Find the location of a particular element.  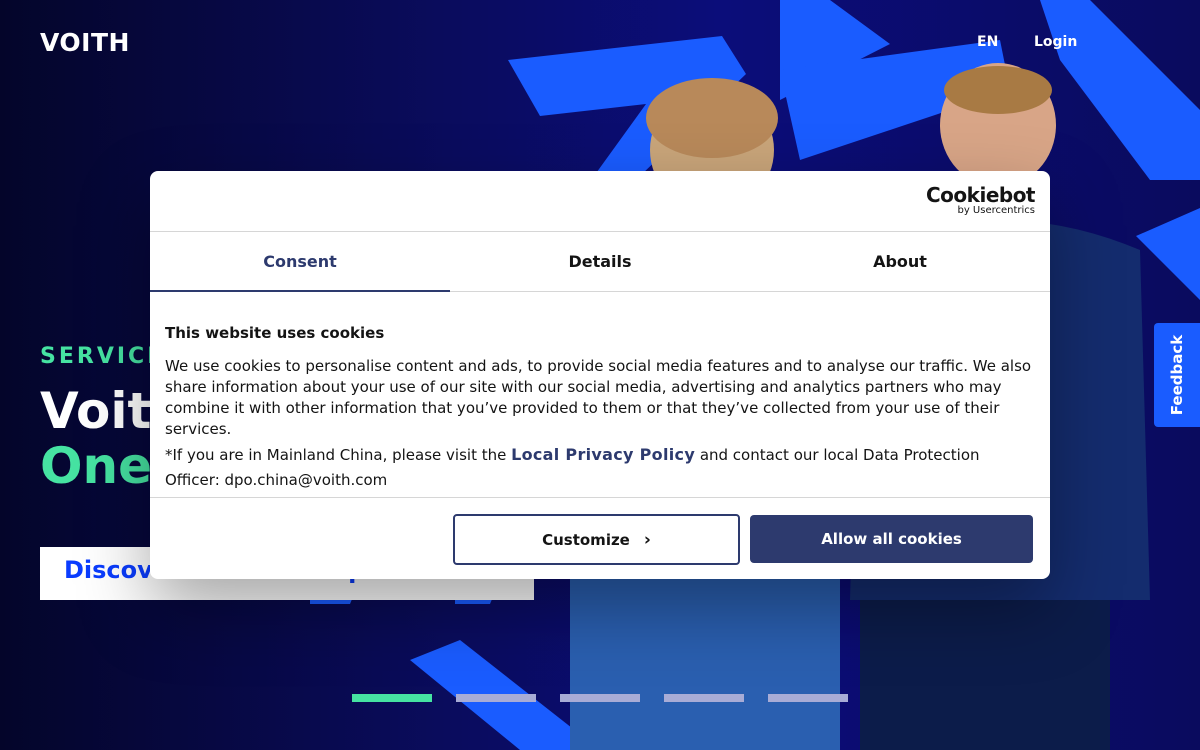

feedback-tab: Feedback is located at coordinates (1177, 375).